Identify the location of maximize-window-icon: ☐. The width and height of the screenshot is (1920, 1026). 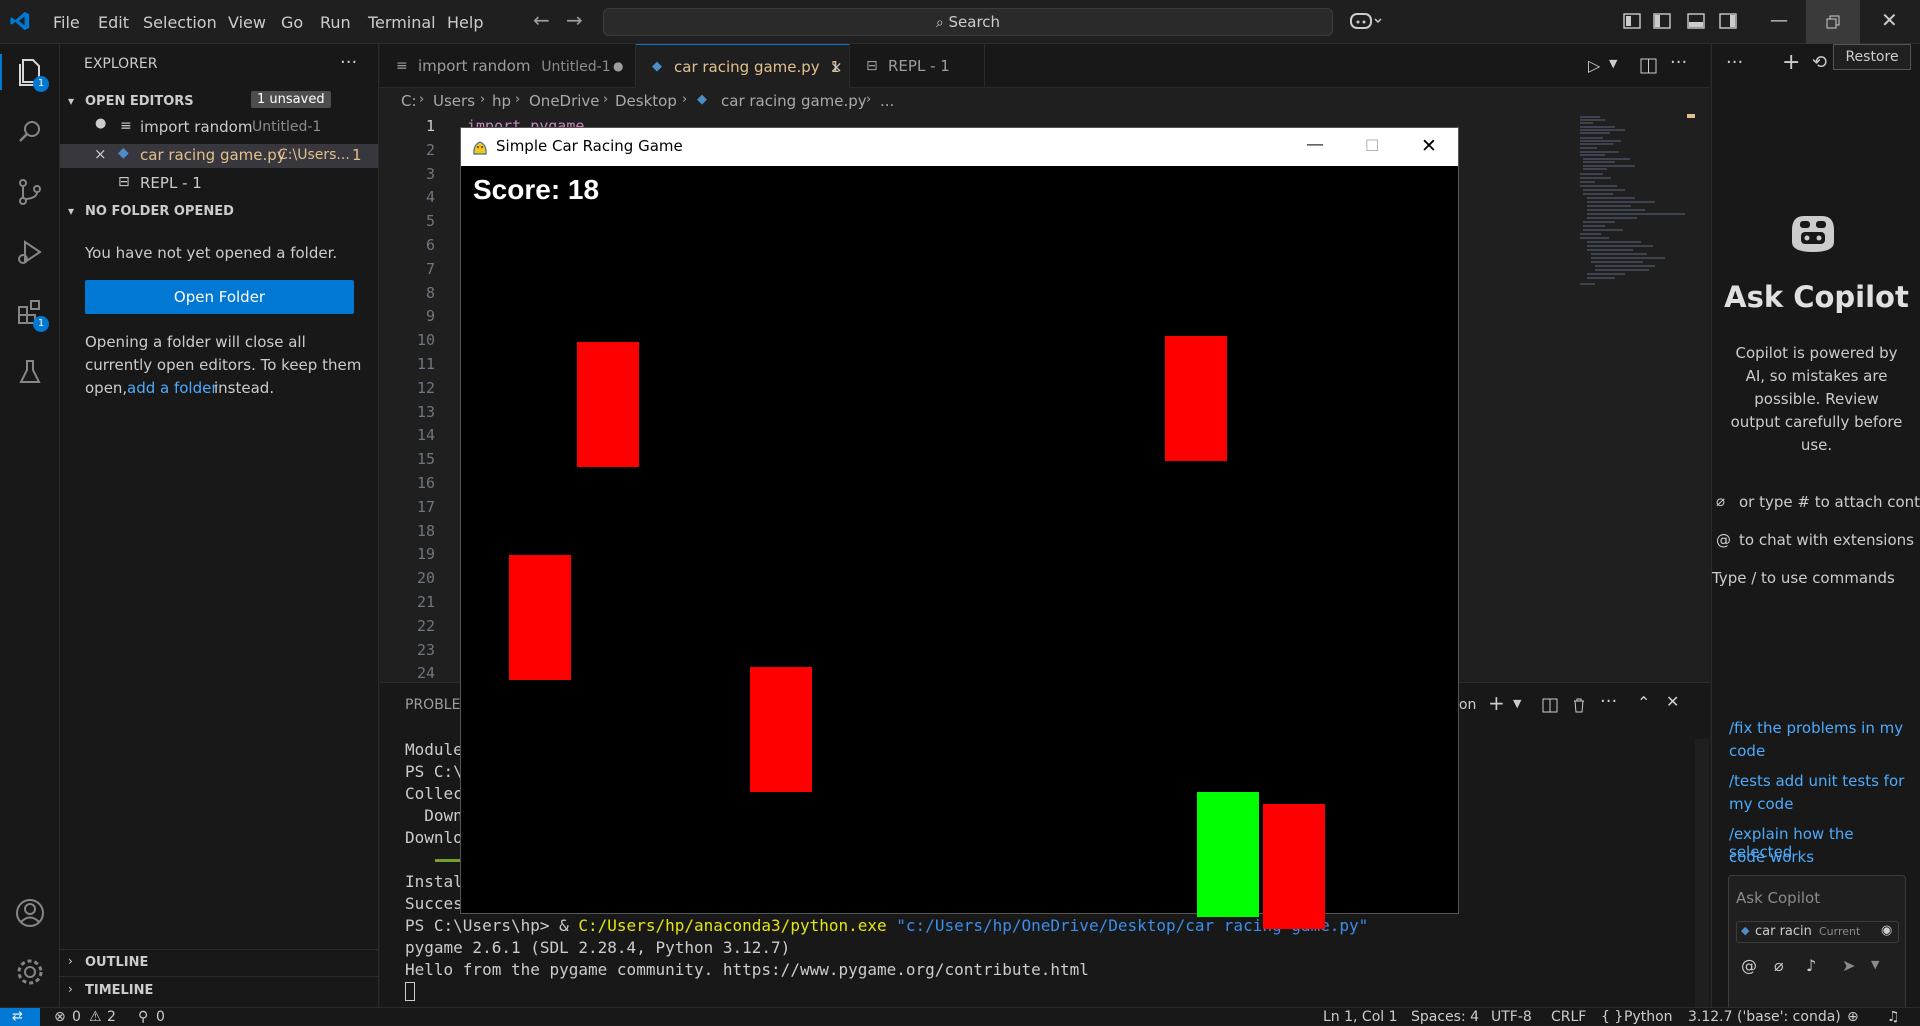
(1372, 145).